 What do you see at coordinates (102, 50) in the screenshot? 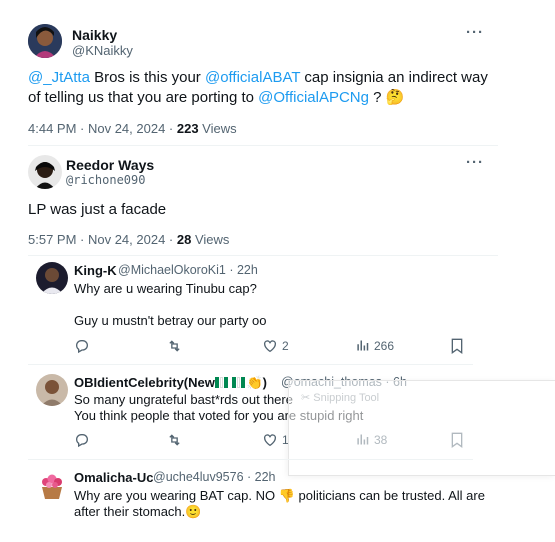
I see `author-handle: @KNaikky` at bounding box center [102, 50].